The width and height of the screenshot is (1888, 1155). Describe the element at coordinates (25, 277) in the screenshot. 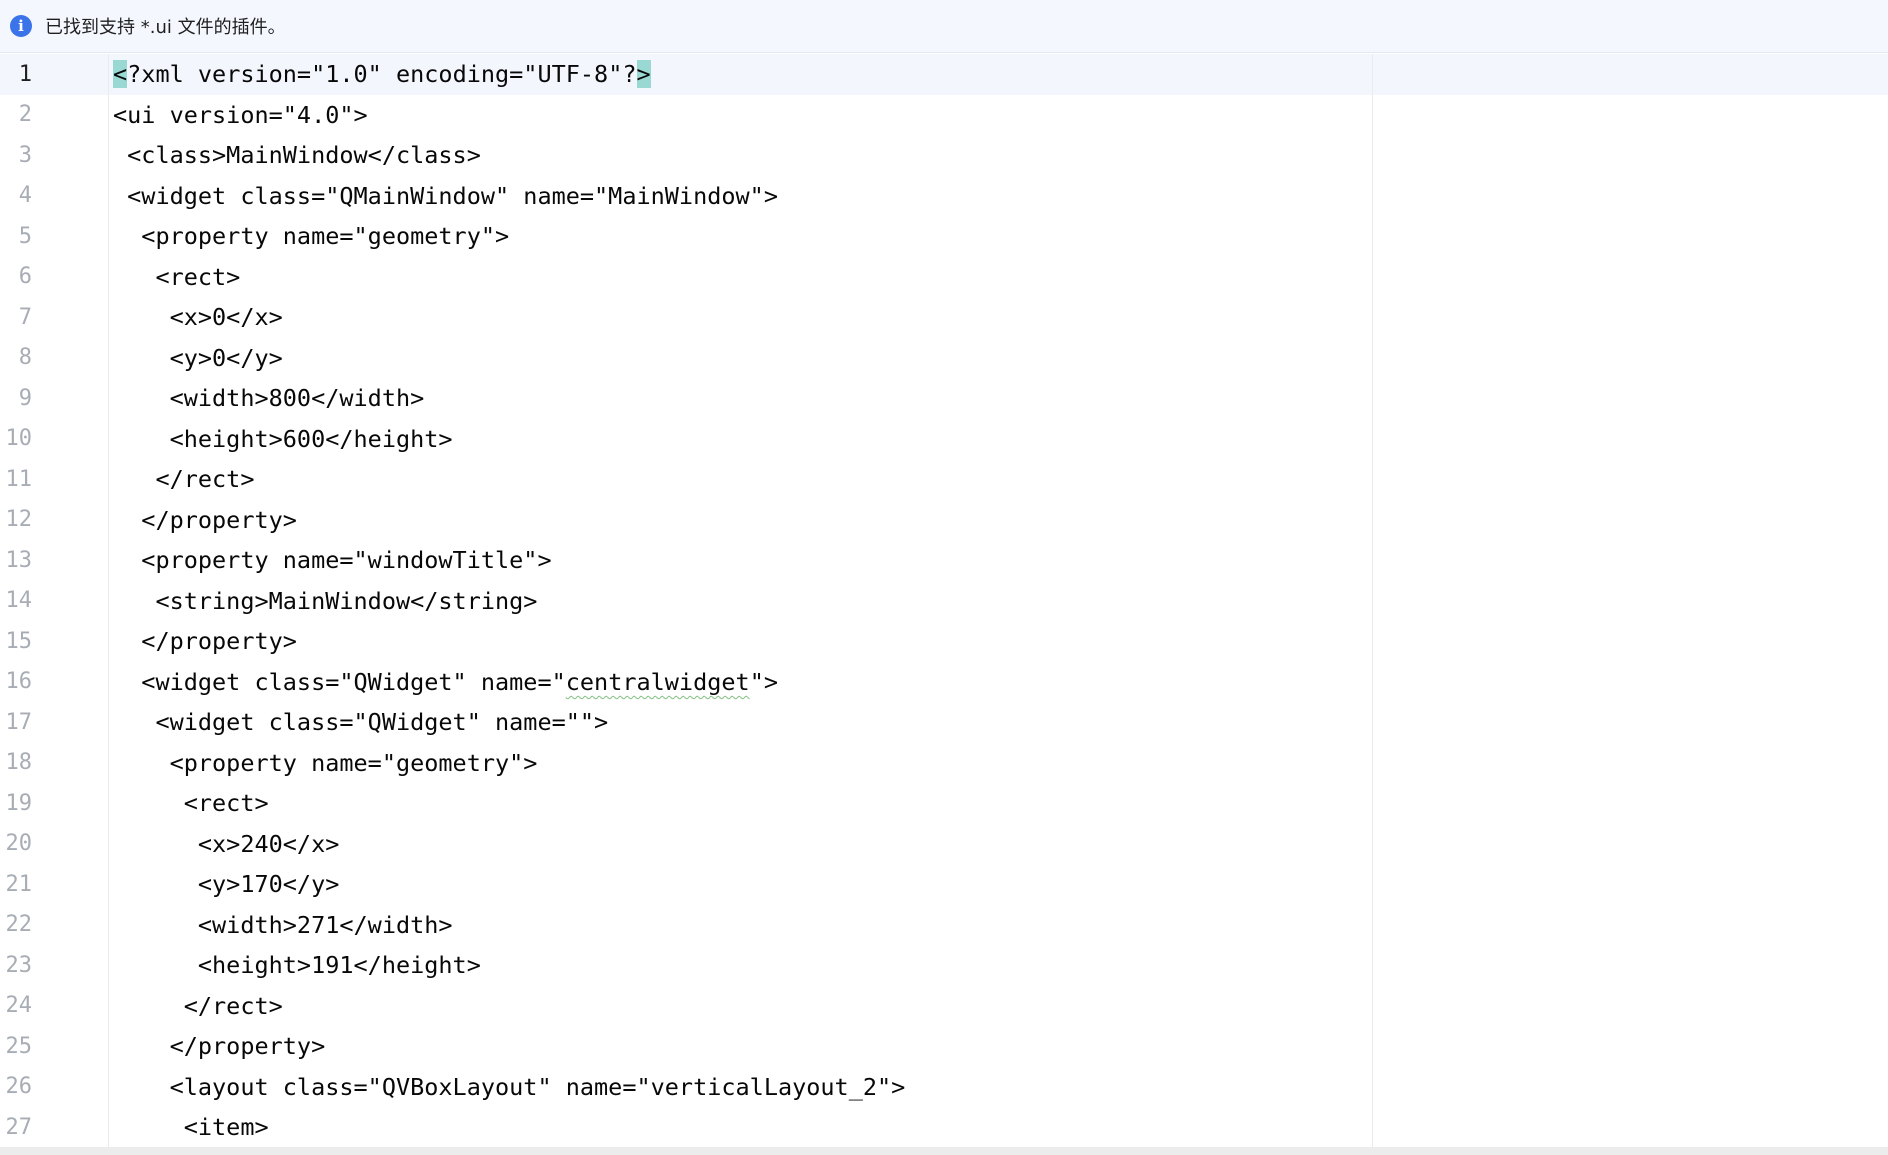

I see `line-number: 6` at that location.